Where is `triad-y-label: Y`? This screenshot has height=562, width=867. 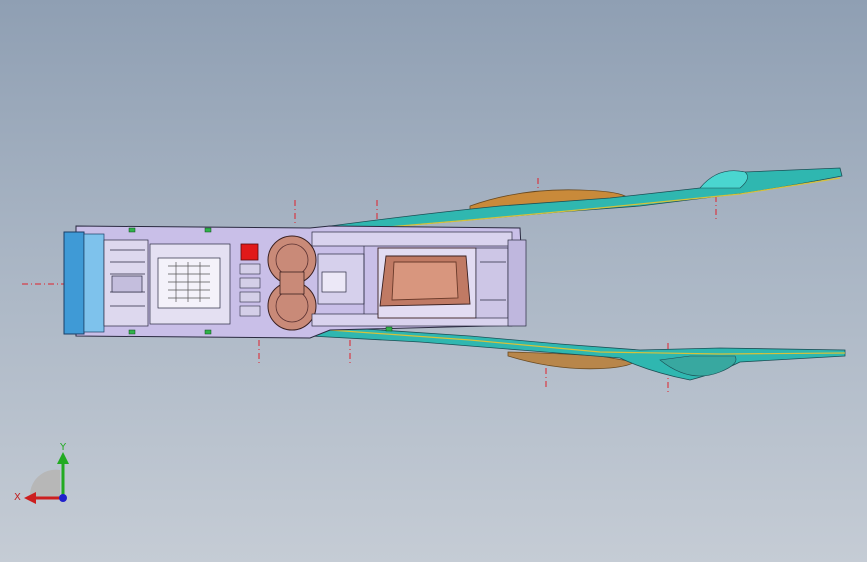
triad-y-label: Y is located at coordinates (63, 447).